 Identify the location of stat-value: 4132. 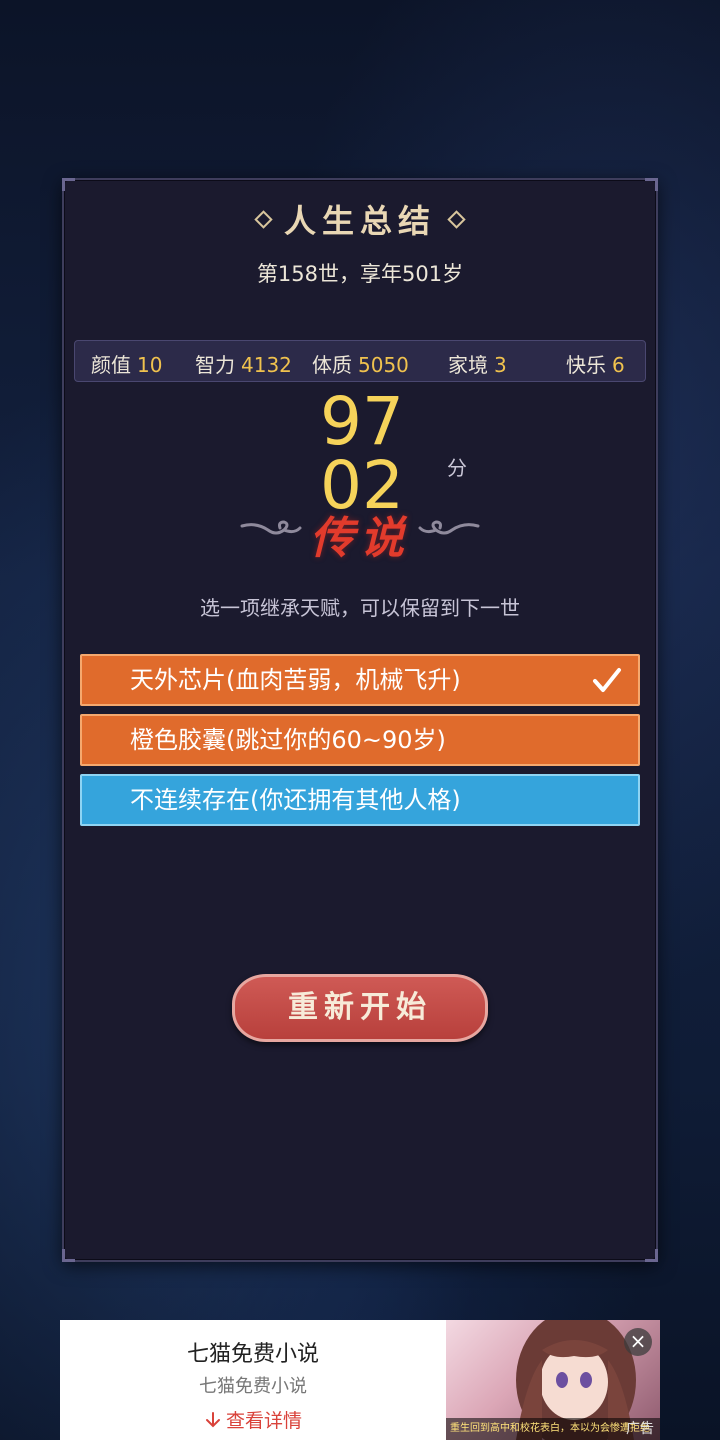
(266, 365).